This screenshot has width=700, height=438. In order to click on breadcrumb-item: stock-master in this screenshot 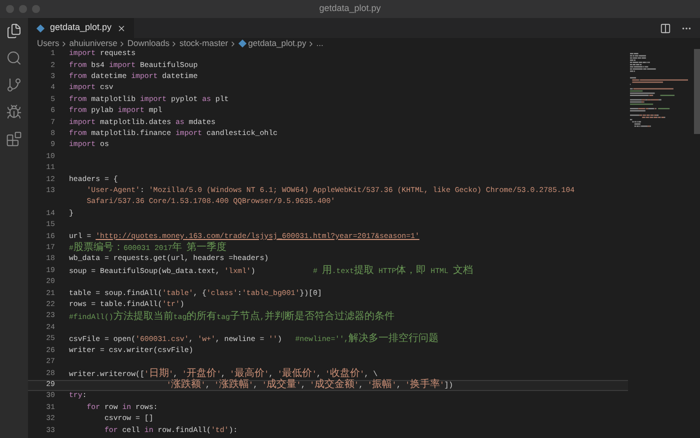, I will do `click(203, 43)`.